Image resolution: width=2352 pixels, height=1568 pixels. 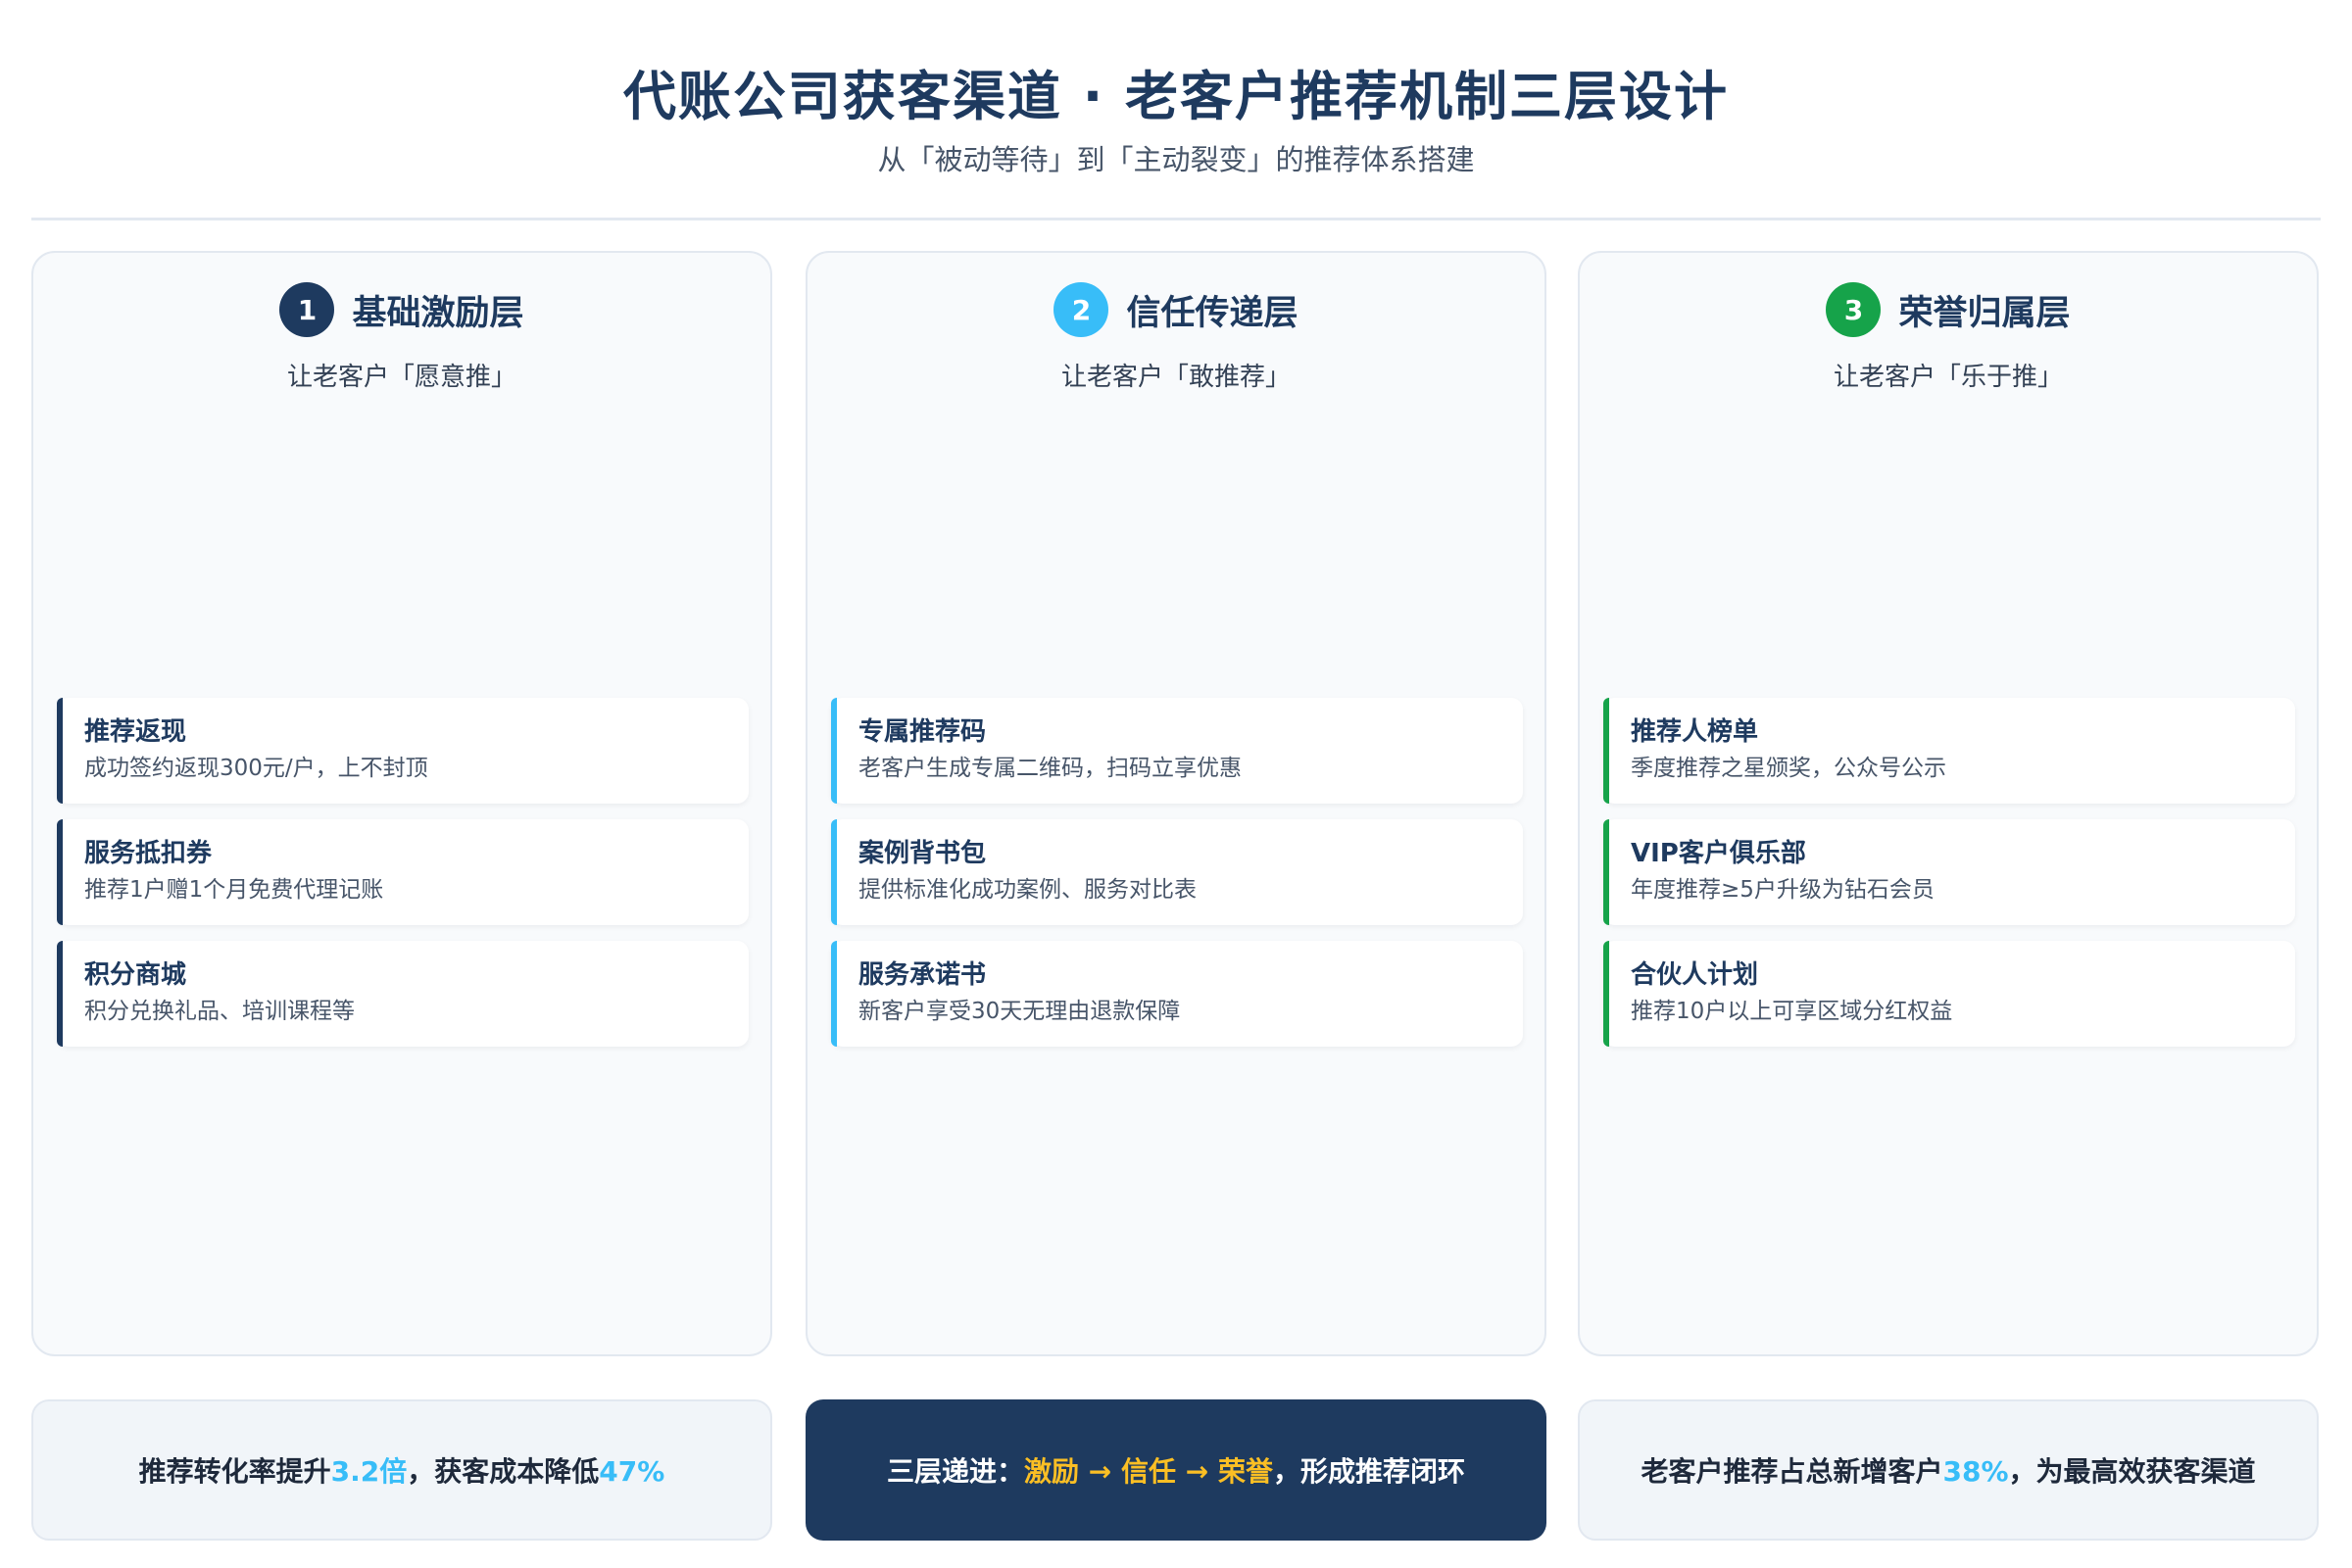 What do you see at coordinates (1788, 768) in the screenshot?
I see `item-description: 季度推荐之星颁奖，公众号公示` at bounding box center [1788, 768].